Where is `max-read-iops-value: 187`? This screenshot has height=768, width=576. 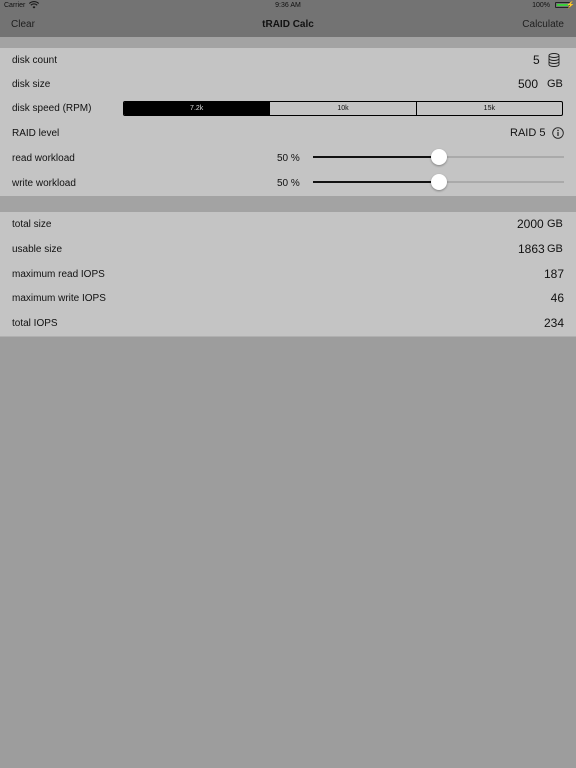 max-read-iops-value: 187 is located at coordinates (553, 274).